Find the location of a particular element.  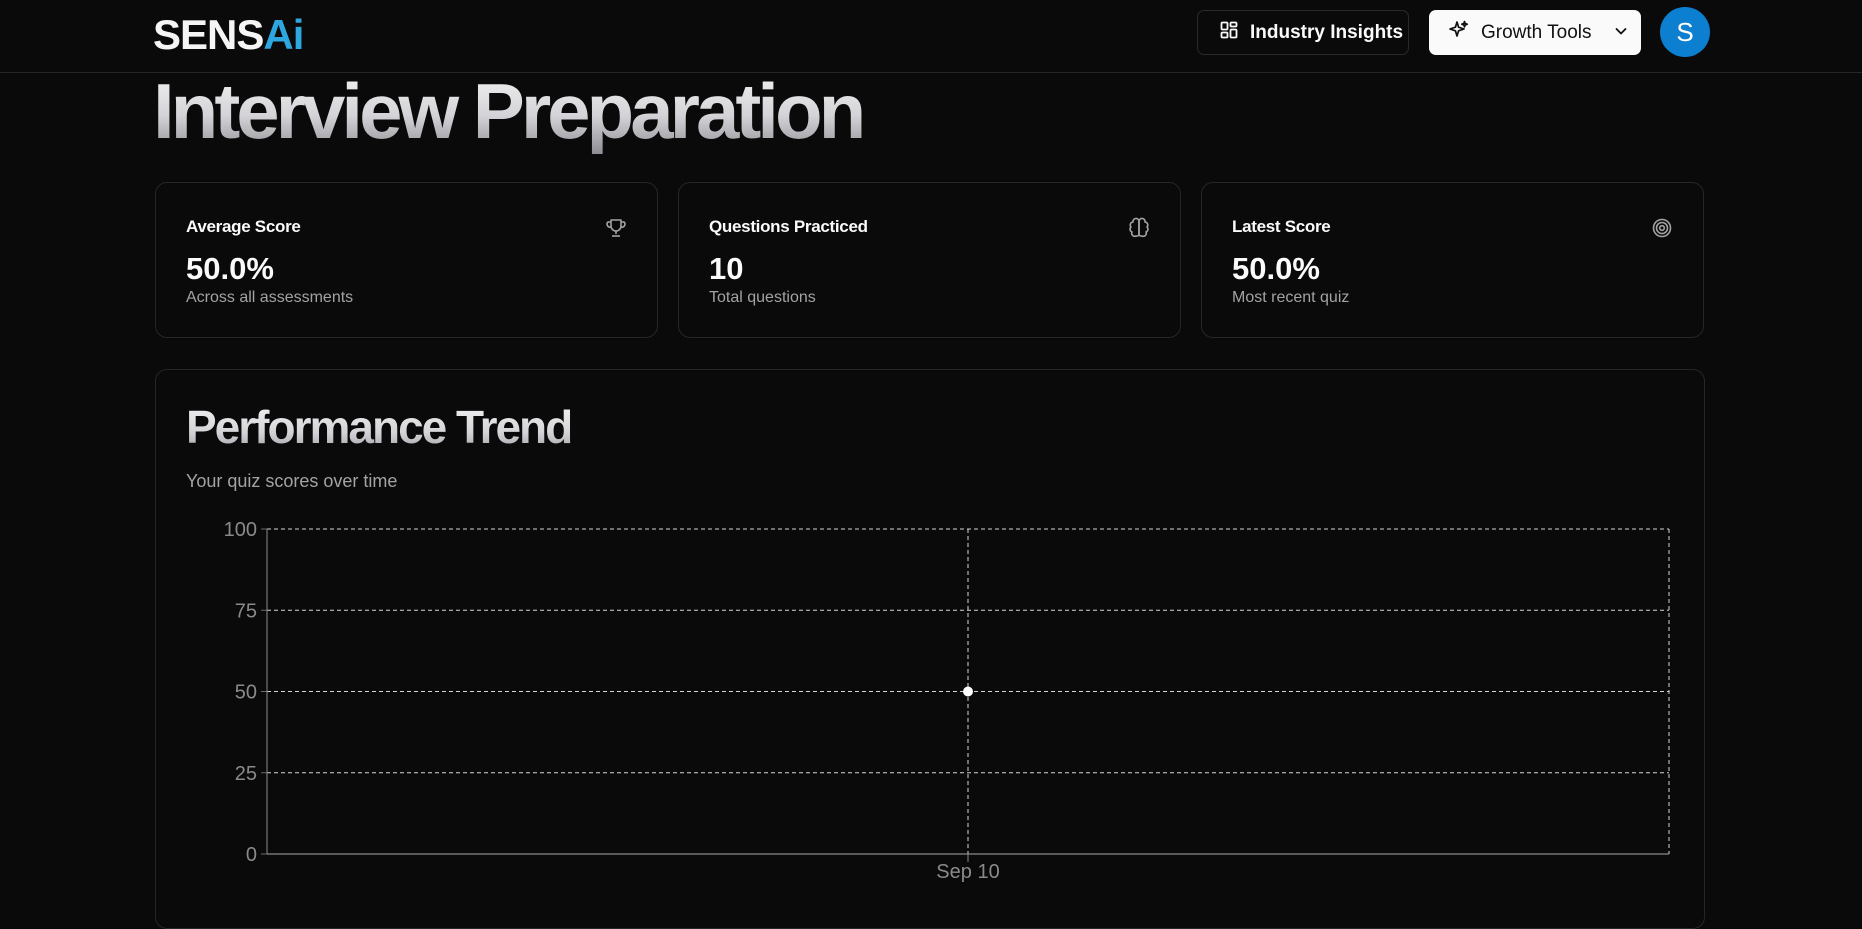

growth-tools-label: Growth Tools is located at coordinates (1536, 32).